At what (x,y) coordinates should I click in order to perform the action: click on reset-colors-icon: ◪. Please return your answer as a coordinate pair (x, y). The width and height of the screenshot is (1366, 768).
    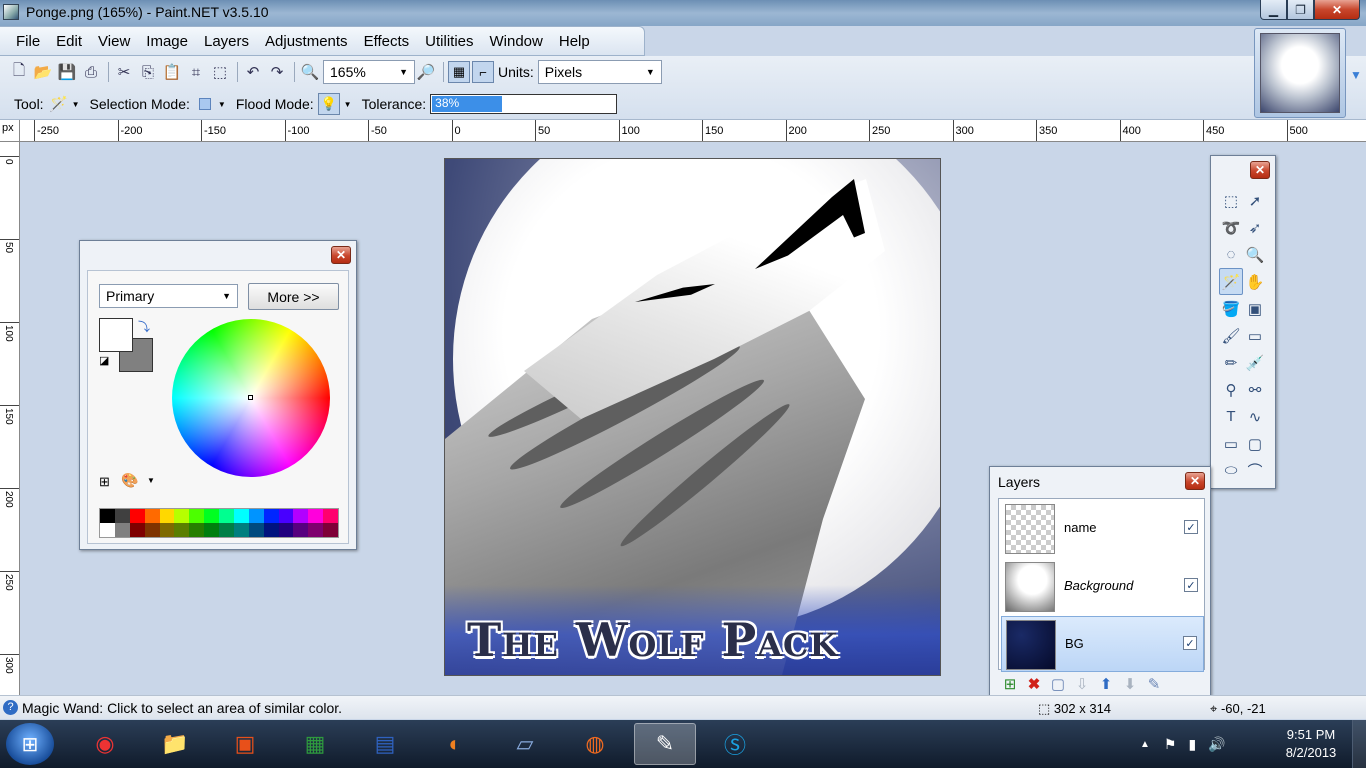
    Looking at the image, I should click on (106, 361).